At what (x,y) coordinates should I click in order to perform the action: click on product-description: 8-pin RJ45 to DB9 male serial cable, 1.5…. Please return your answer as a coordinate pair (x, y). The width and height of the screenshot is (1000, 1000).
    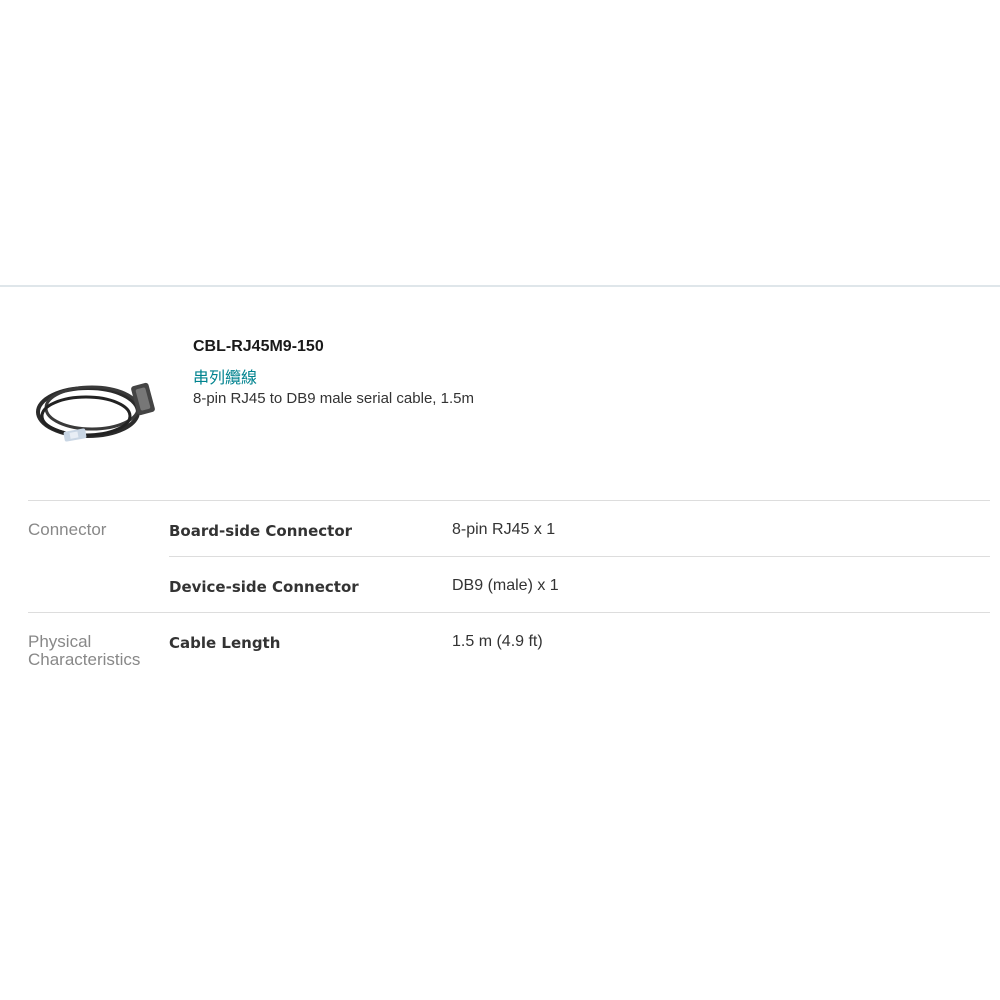
    Looking at the image, I should click on (333, 398).